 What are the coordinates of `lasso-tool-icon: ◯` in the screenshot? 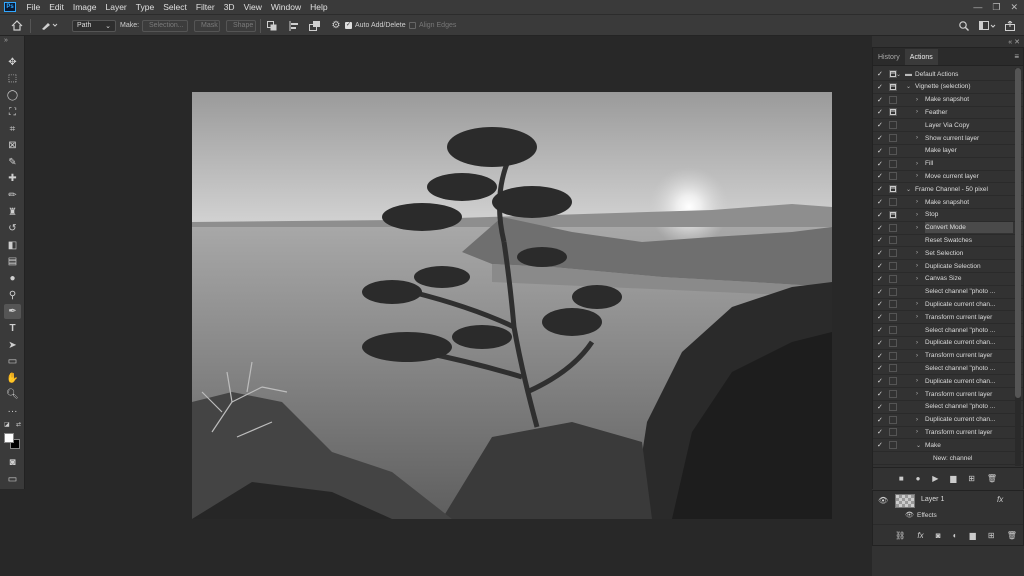 It's located at (12, 95).